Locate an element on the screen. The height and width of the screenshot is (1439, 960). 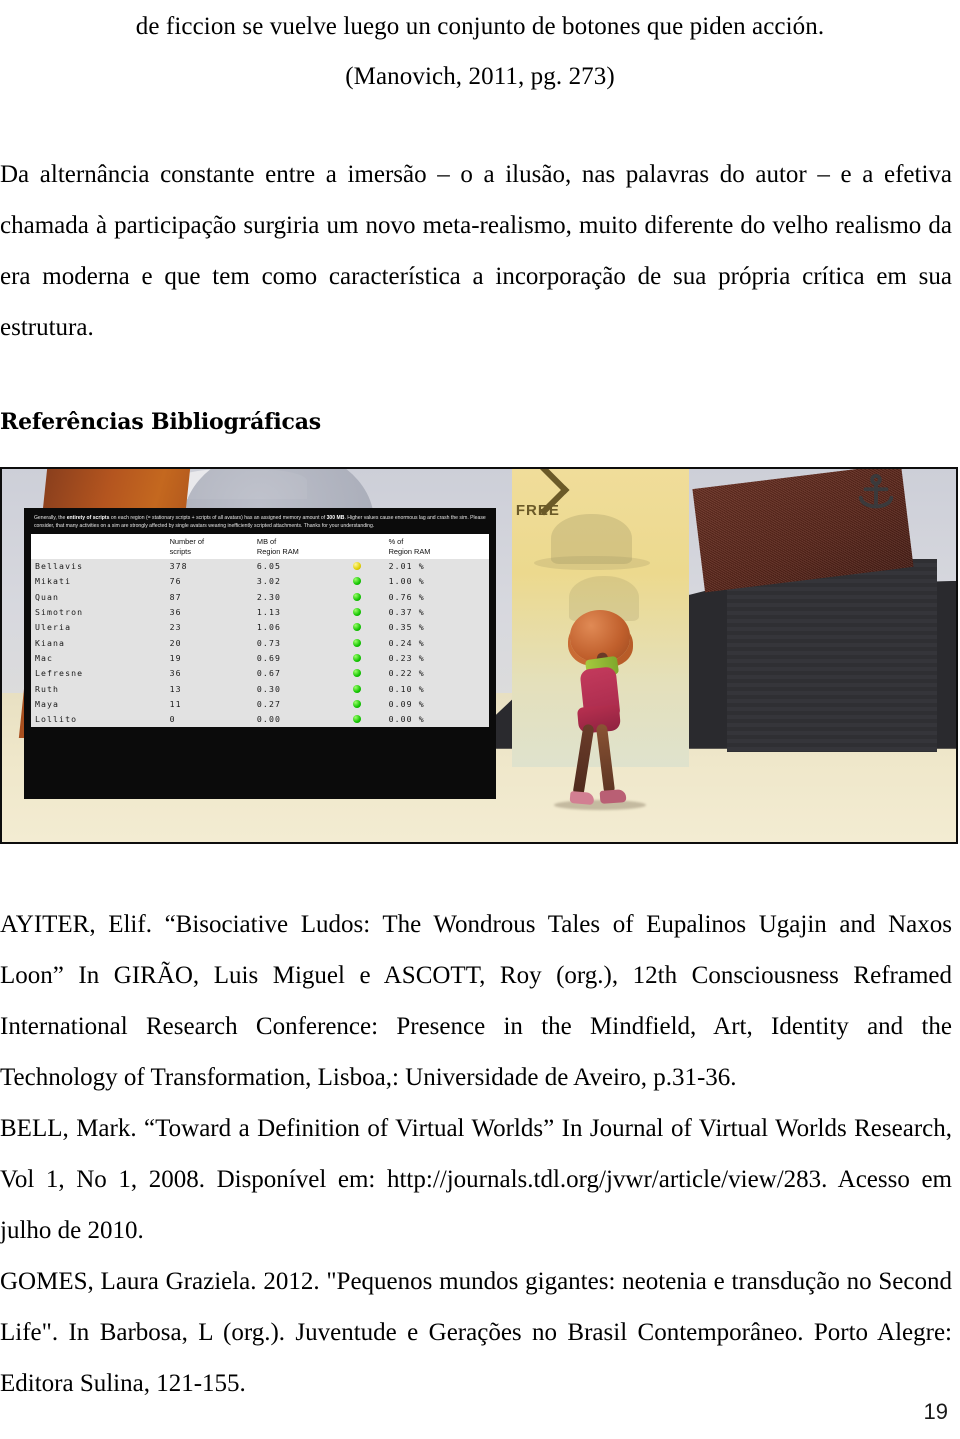
cell-script-count: 378 is located at coordinates (209, 567).